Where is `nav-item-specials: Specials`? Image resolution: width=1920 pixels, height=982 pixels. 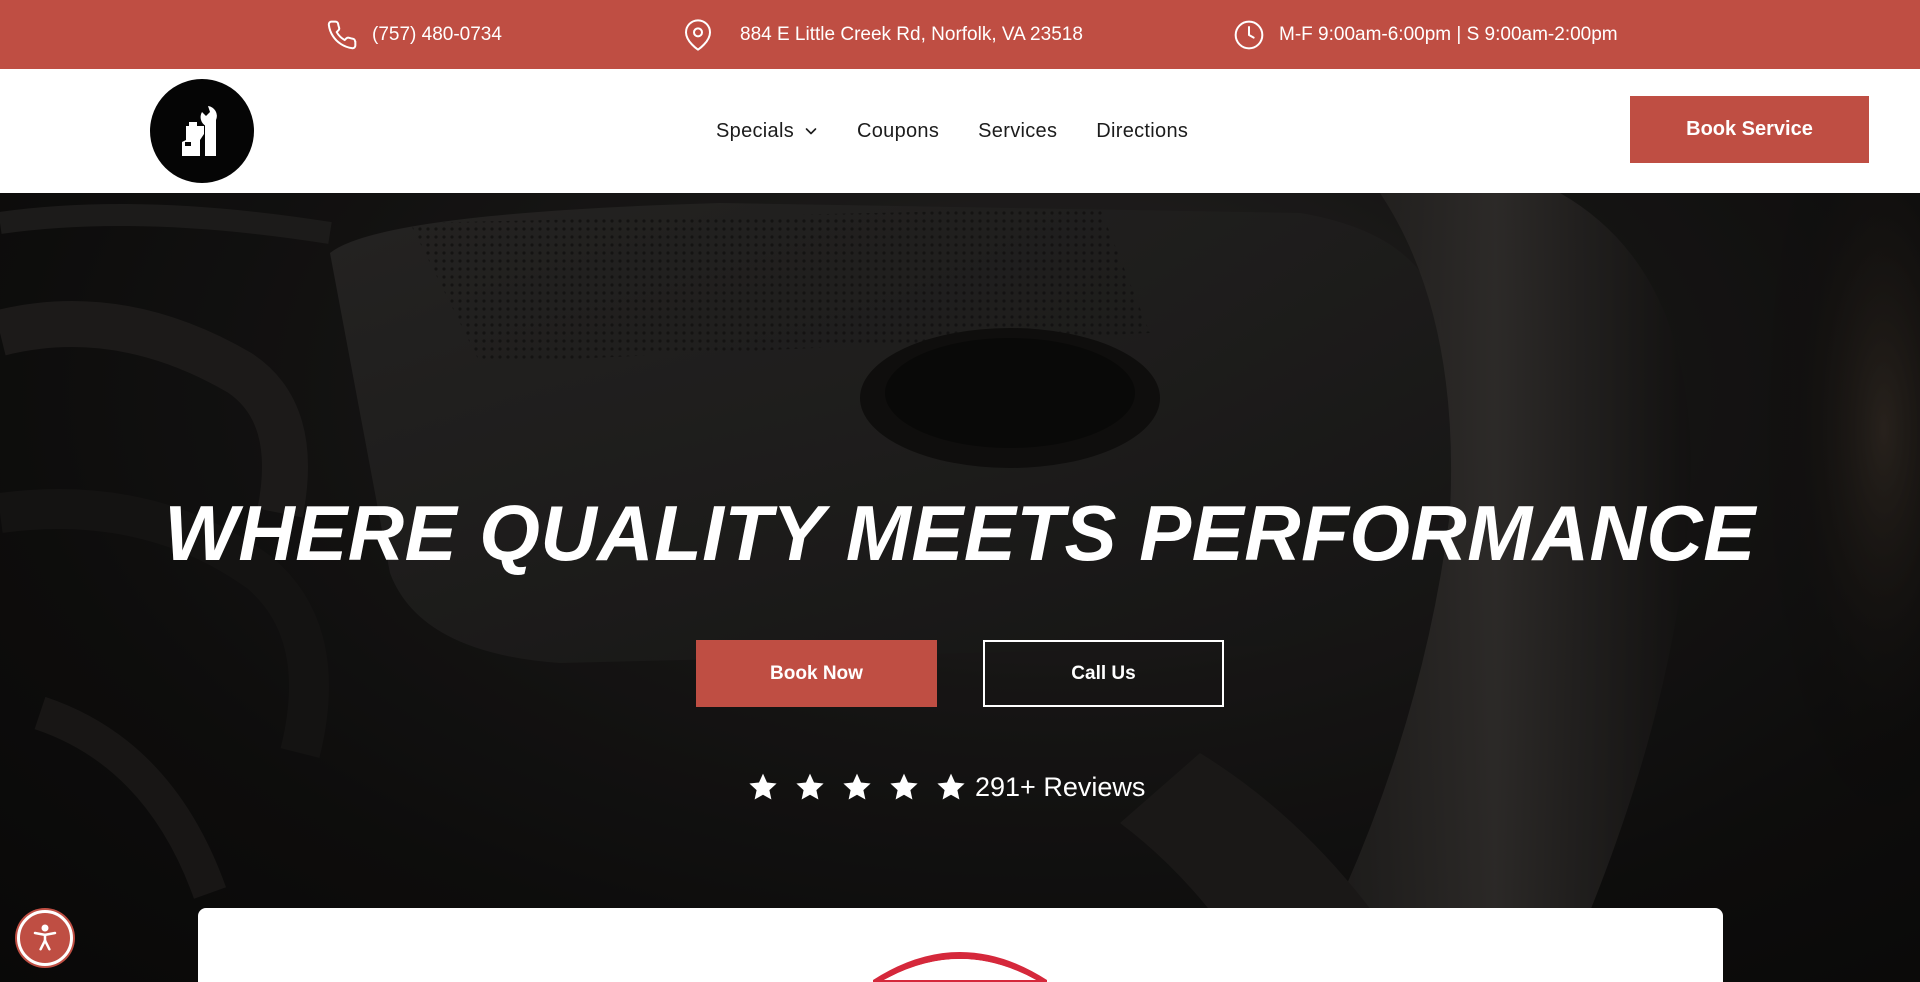 nav-item-specials: Specials is located at coordinates (767, 131).